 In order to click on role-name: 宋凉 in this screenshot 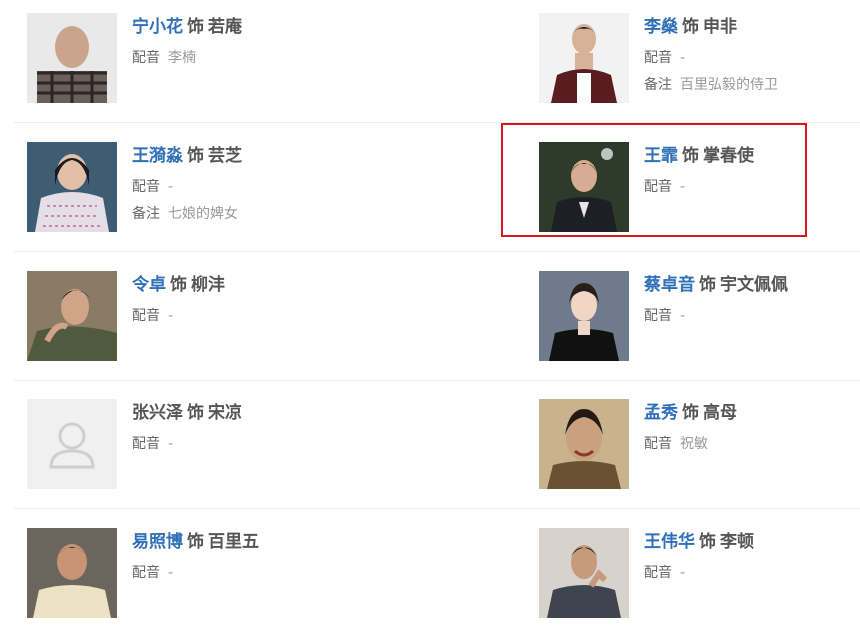, I will do `click(225, 413)`.